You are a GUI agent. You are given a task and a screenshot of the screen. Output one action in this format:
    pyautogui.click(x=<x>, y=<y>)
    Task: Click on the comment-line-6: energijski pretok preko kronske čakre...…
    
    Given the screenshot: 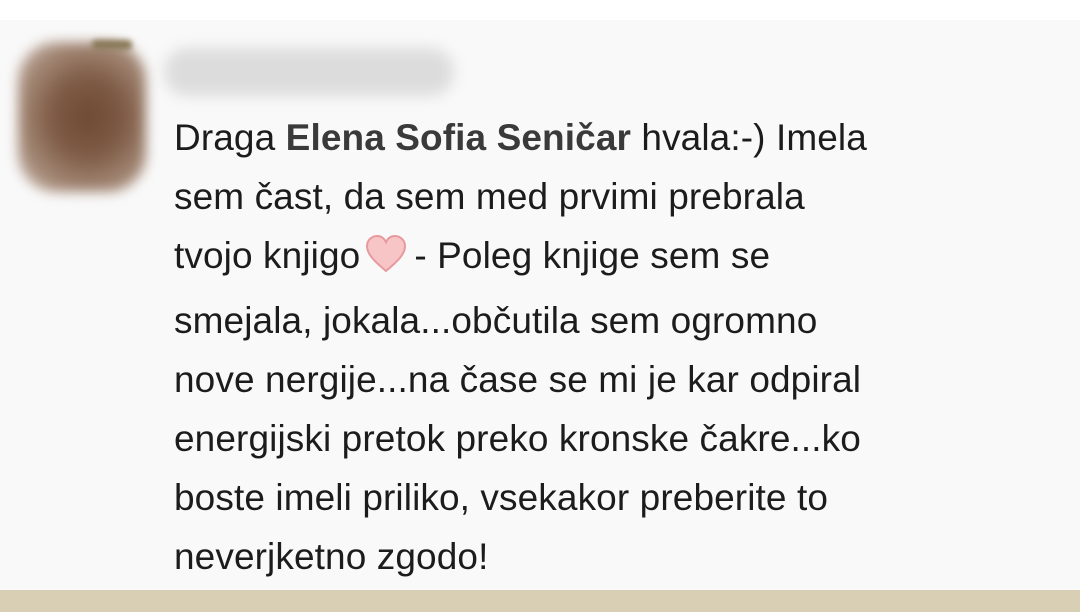 What is the action you would take?
    pyautogui.click(x=517, y=438)
    